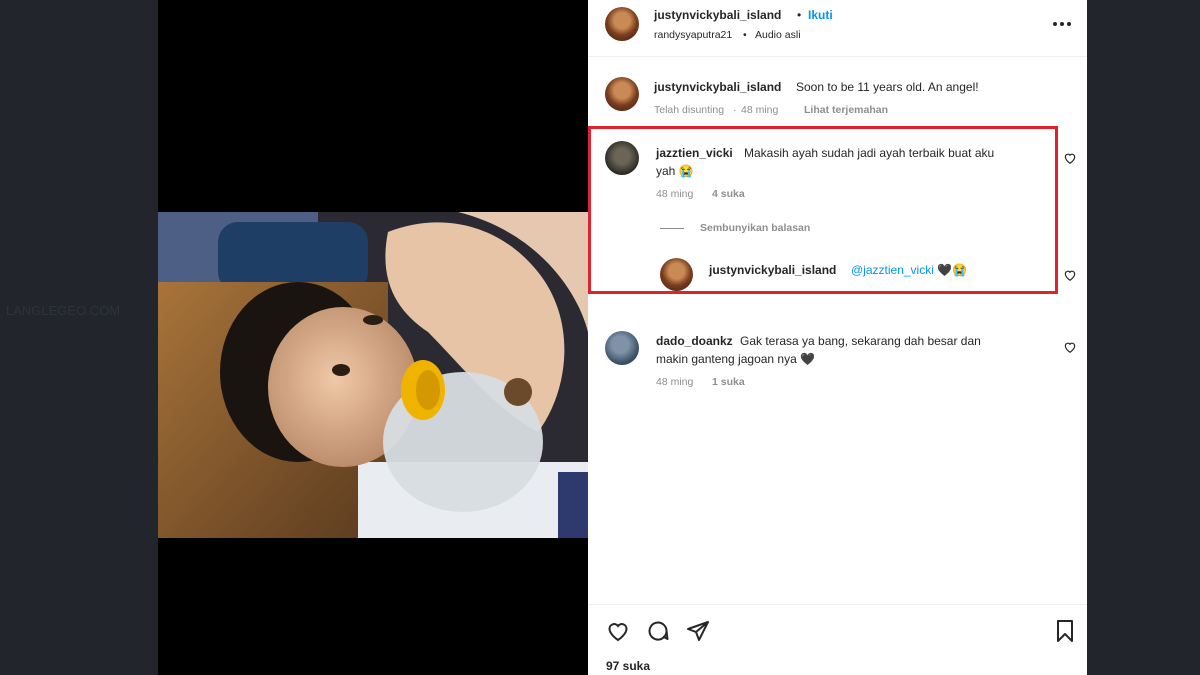 This screenshot has height=675, width=1200. Describe the element at coordinates (658, 631) in the screenshot. I see `comment-icon` at that location.